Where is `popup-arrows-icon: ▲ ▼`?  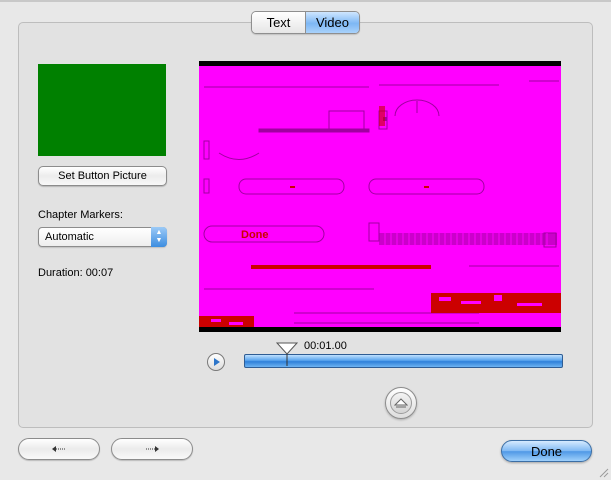
popup-arrows-icon: ▲ ▼ is located at coordinates (159, 237).